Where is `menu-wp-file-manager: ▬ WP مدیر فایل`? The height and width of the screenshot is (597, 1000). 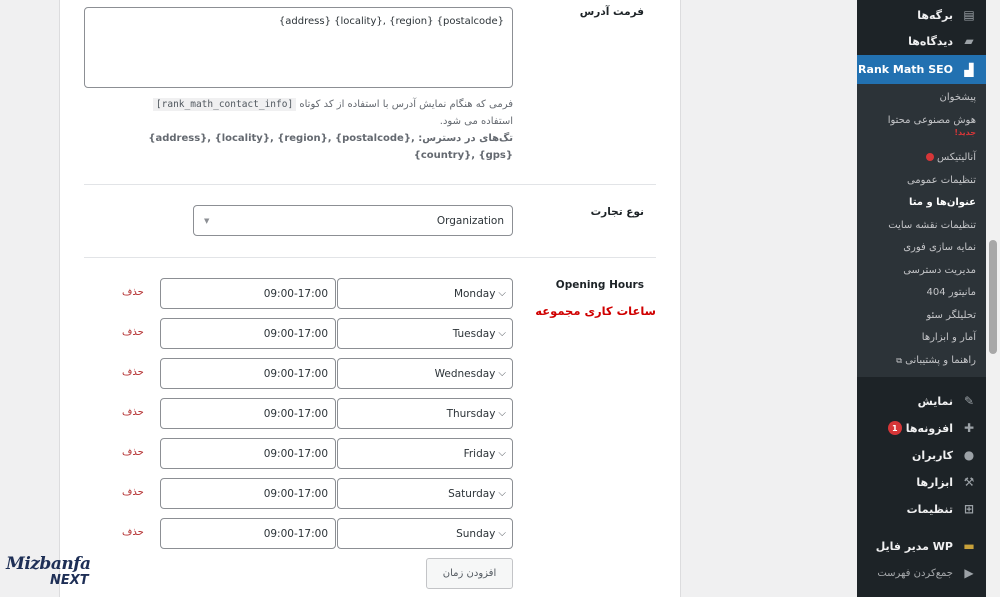 menu-wp-file-manager: ▬ WP مدیر فایل is located at coordinates (921, 546).